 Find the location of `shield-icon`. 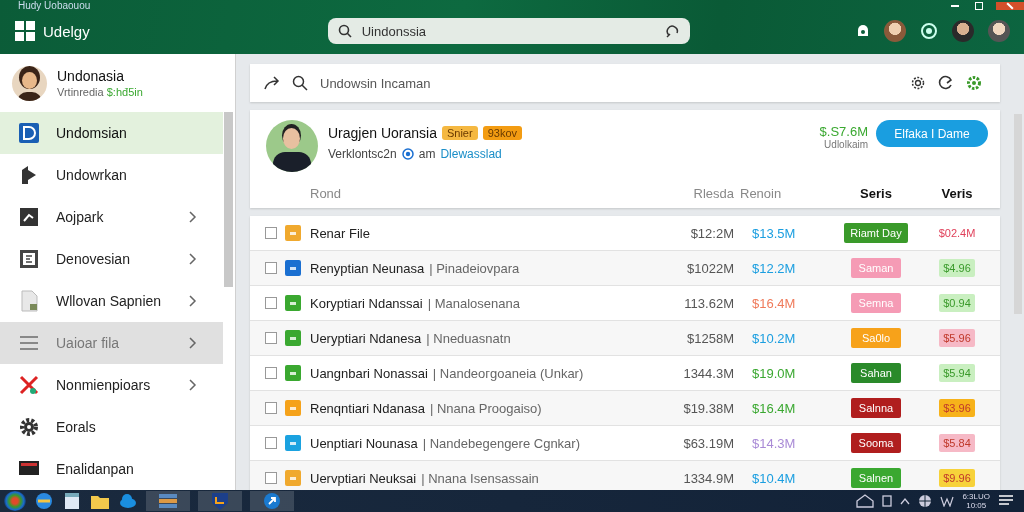

shield-icon is located at coordinates (220, 501).